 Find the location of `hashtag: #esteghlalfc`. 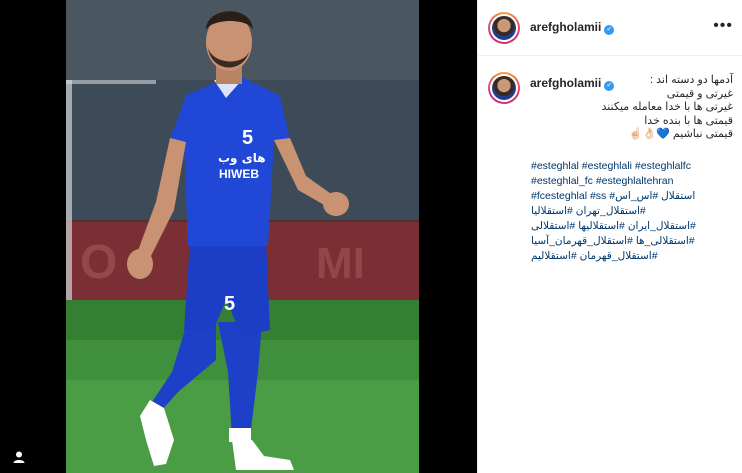

hashtag: #esteghlalfc is located at coordinates (663, 166).